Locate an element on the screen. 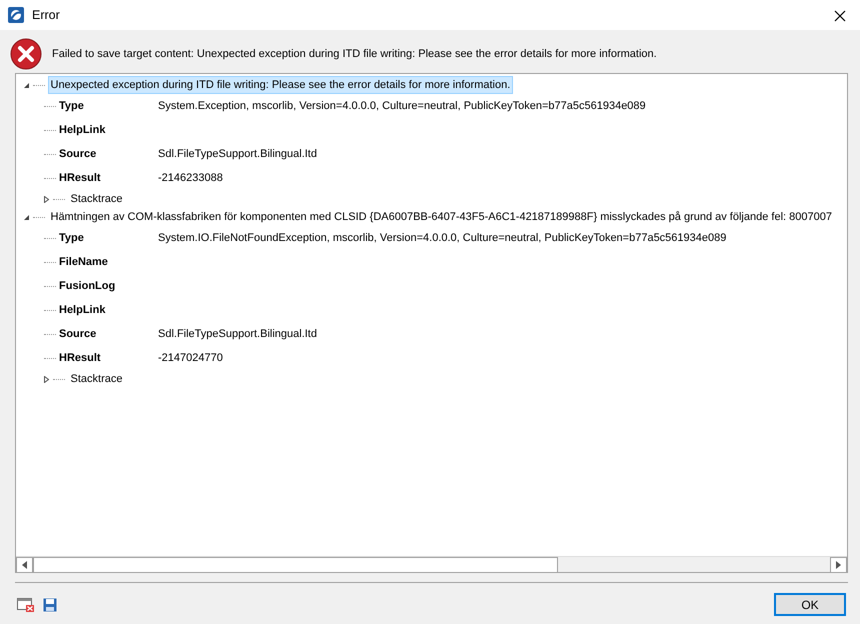 This screenshot has height=624, width=860. property-value: System.IO.FileNotFoundException, mscorlib, Version=4.0.0.0, Culture=neutral, PublicKeyToken=b77a5c561934e089 is located at coordinates (442, 238).